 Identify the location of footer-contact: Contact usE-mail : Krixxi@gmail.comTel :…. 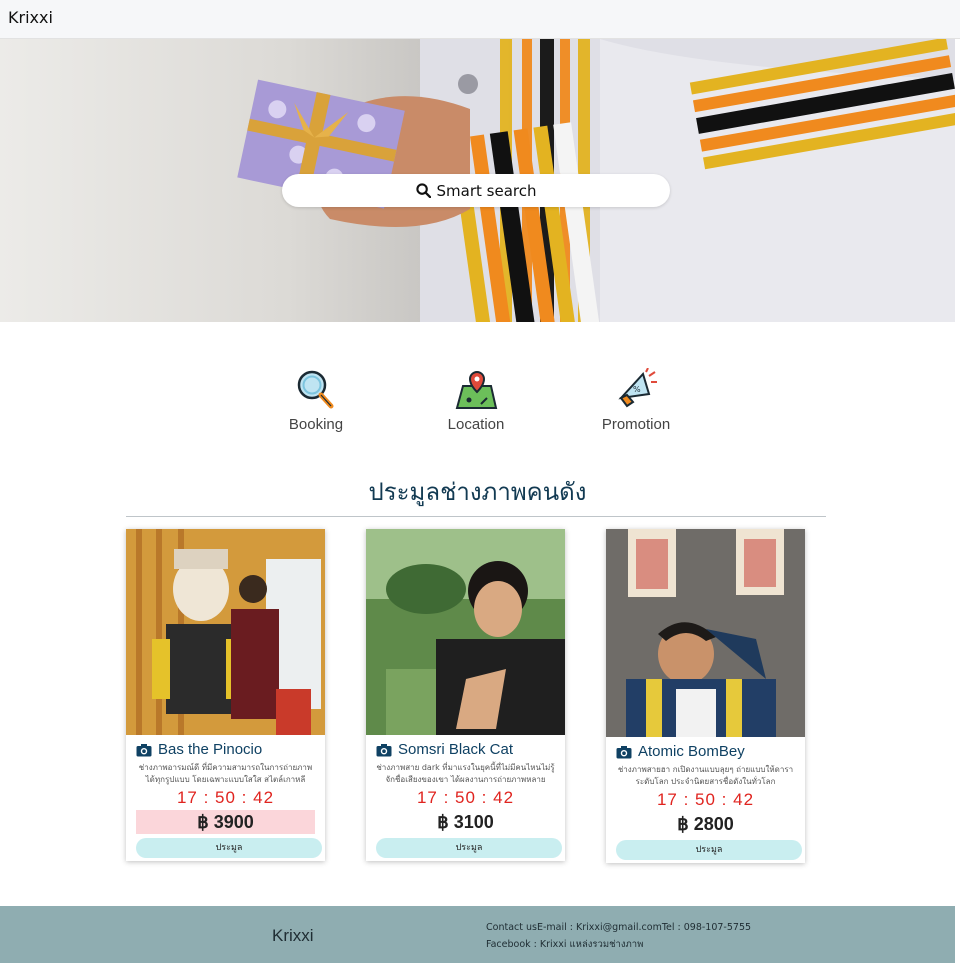
(619, 927).